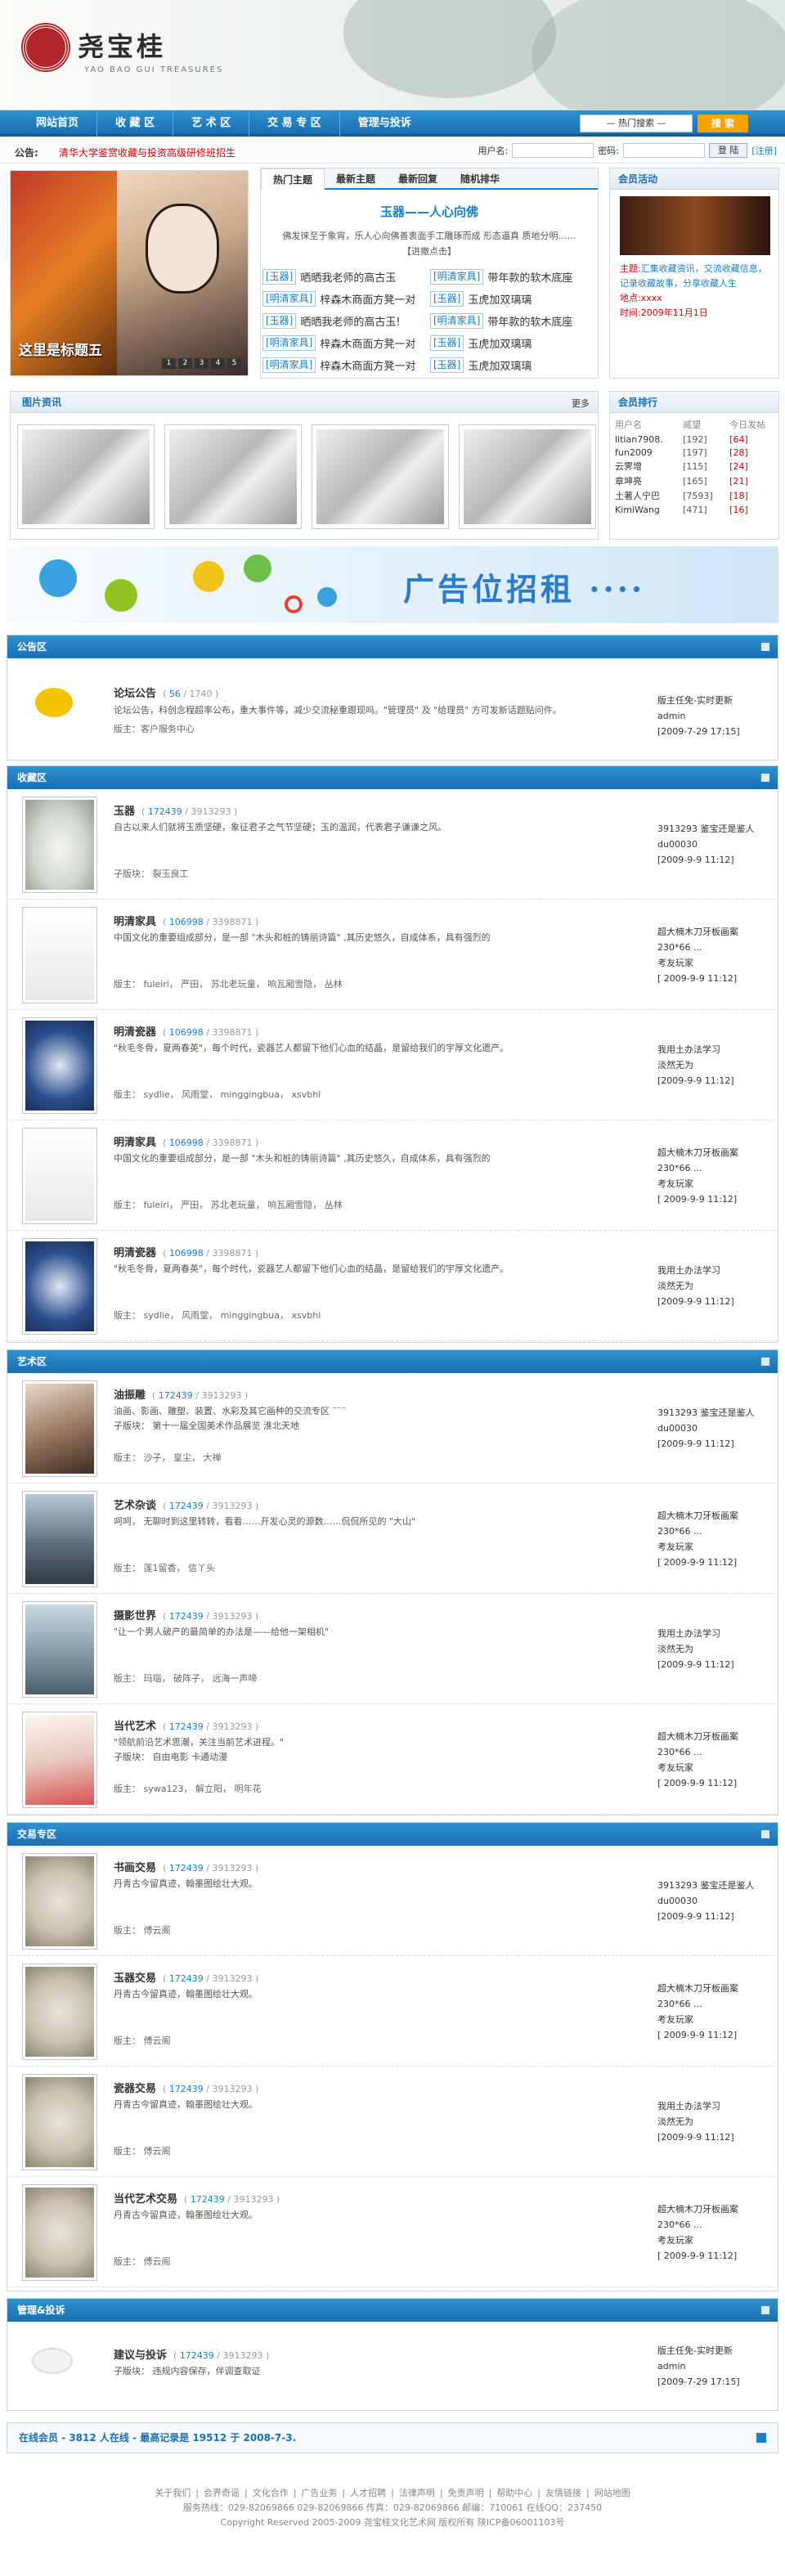 Image resolution: width=785 pixels, height=2576 pixels. Describe the element at coordinates (135, 1978) in the screenshot. I see `forum-title: 玉器交易` at that location.